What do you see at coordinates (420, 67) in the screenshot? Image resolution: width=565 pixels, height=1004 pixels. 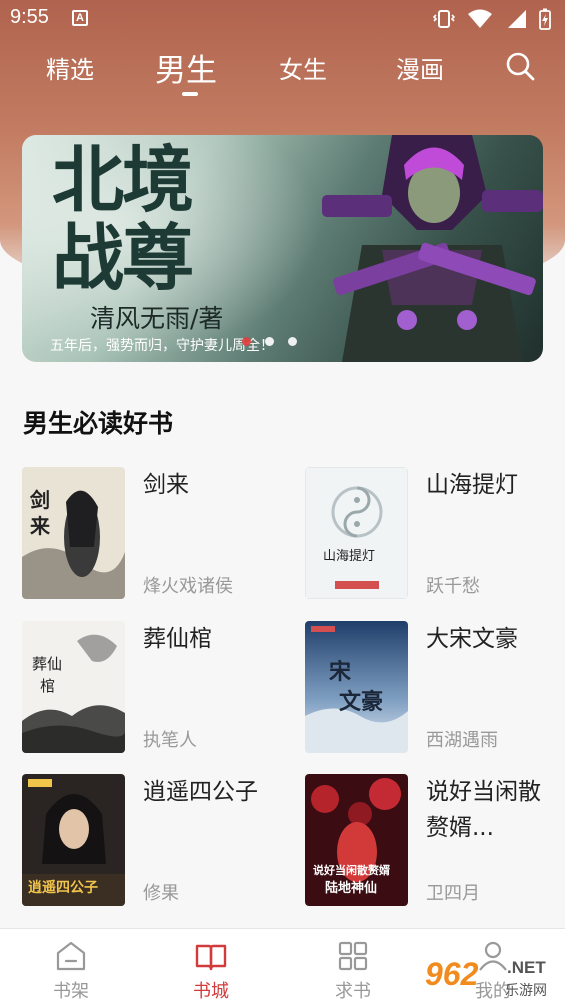 I see `tab-comics: 漫画` at bounding box center [420, 67].